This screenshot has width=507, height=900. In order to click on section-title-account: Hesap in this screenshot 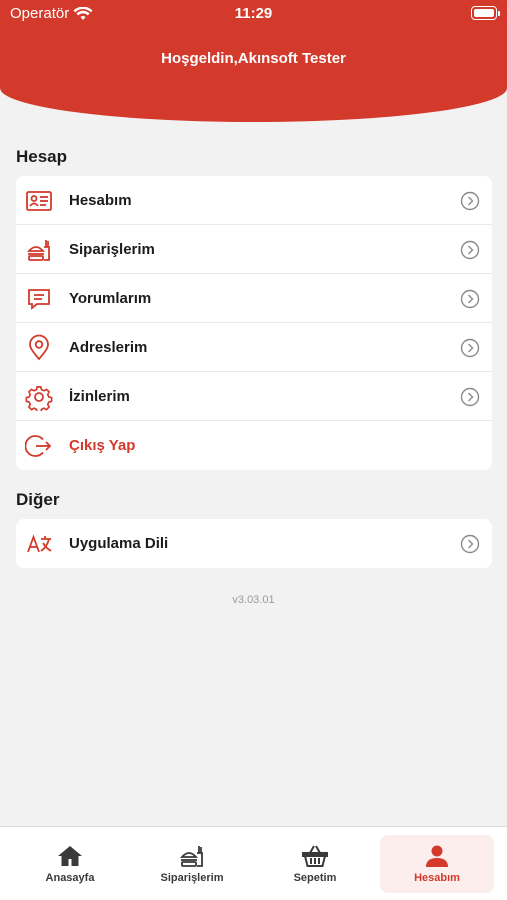, I will do `click(42, 156)`.